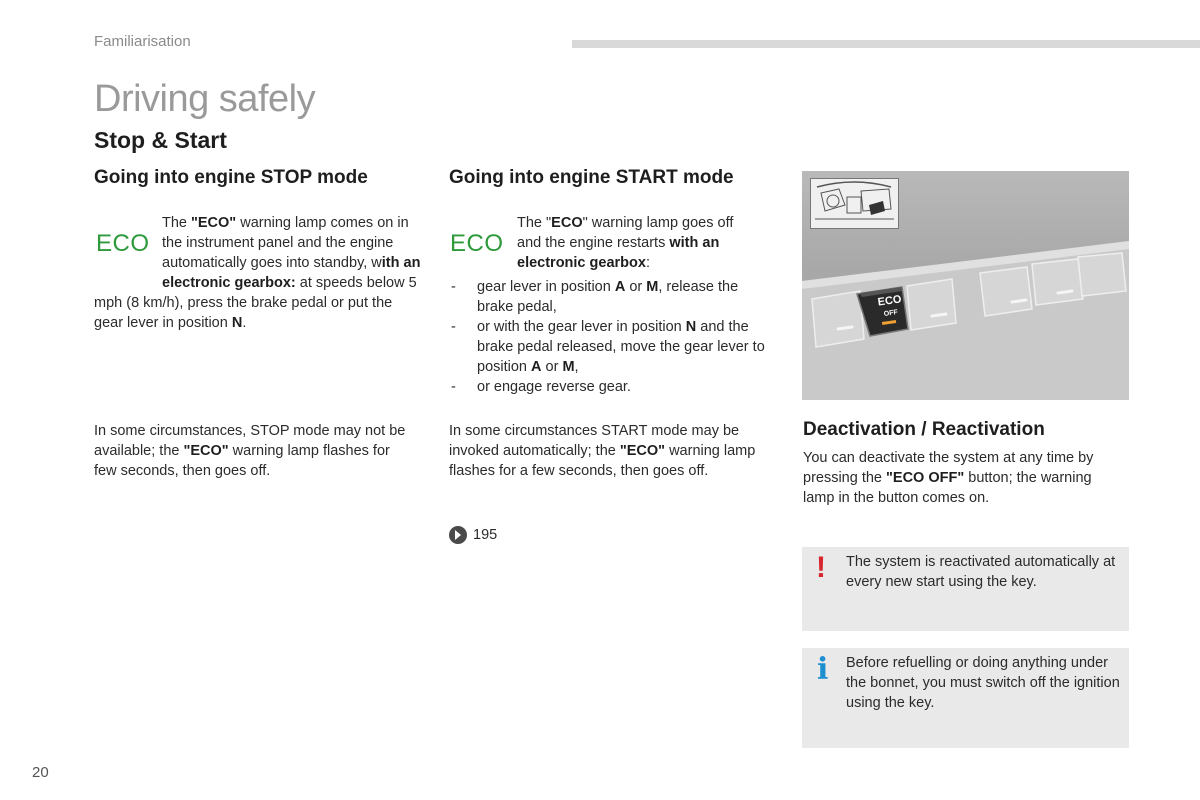  Describe the element at coordinates (231, 177) in the screenshot. I see `stop-mode-heading: Going into engine STOP mode` at that location.